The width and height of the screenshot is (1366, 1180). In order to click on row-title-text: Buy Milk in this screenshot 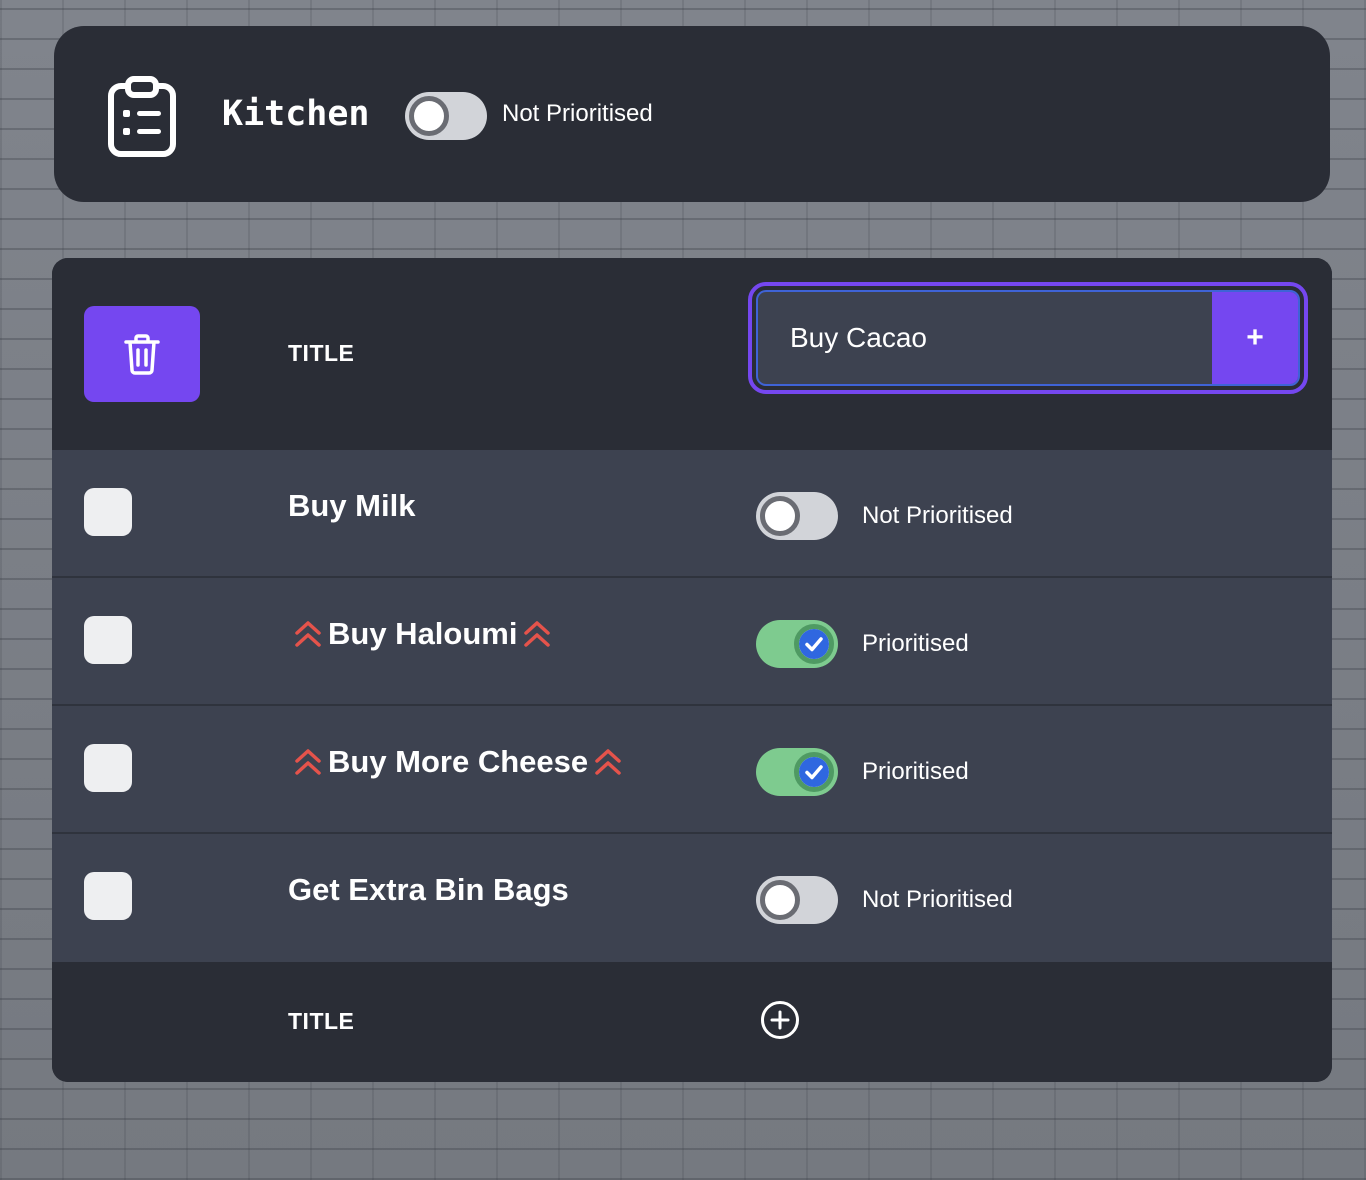, I will do `click(352, 505)`.